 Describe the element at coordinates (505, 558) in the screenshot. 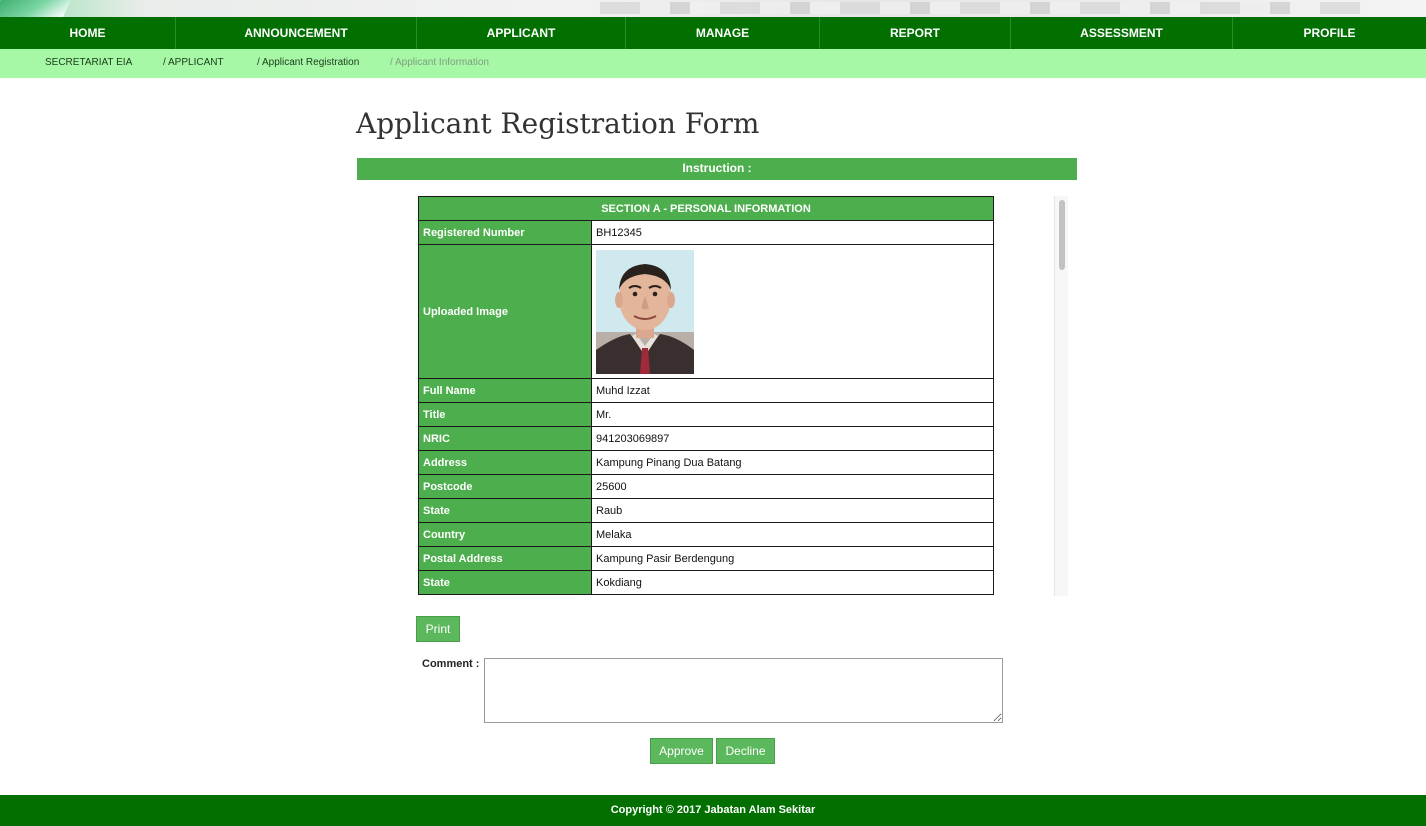

I see `row-label: Postal Address` at that location.